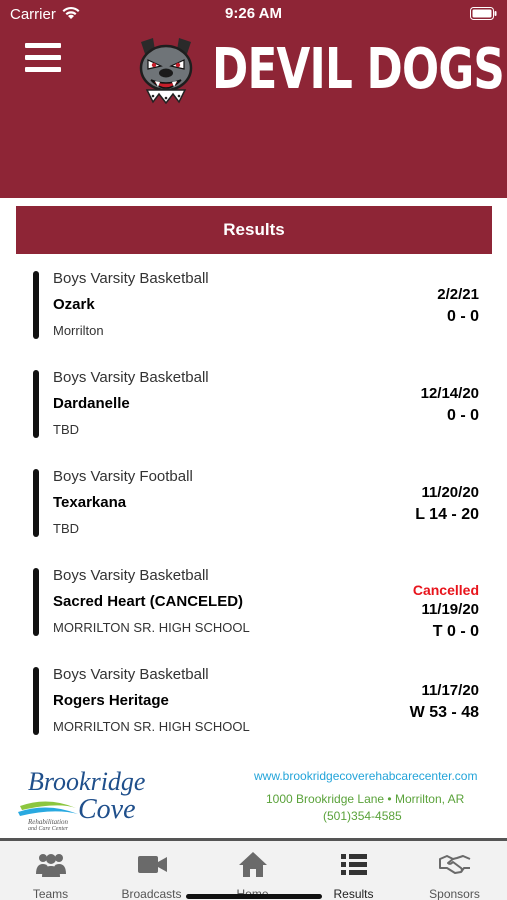 This screenshot has width=507, height=900. Describe the element at coordinates (148, 601) in the screenshot. I see `game-opponent: Sacred Heart (CANCELED)` at that location.